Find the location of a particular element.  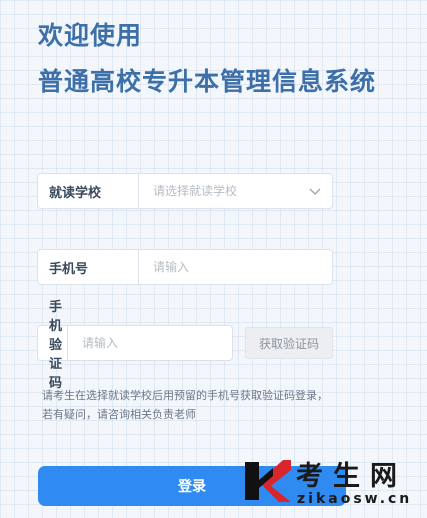

watermark-logo-icon is located at coordinates (268, 481).